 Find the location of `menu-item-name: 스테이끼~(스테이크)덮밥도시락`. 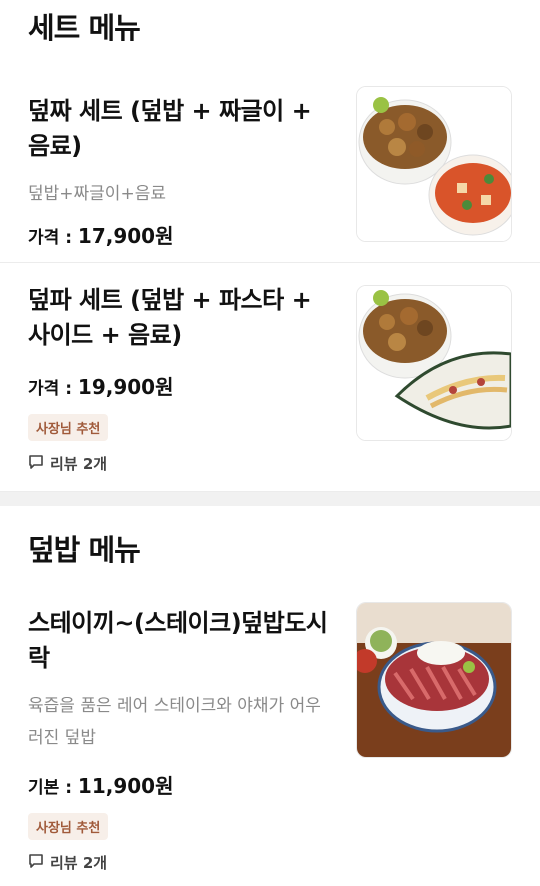

menu-item-name: 스테이끼~(스테이크)덮밥도시락 is located at coordinates (178, 640).